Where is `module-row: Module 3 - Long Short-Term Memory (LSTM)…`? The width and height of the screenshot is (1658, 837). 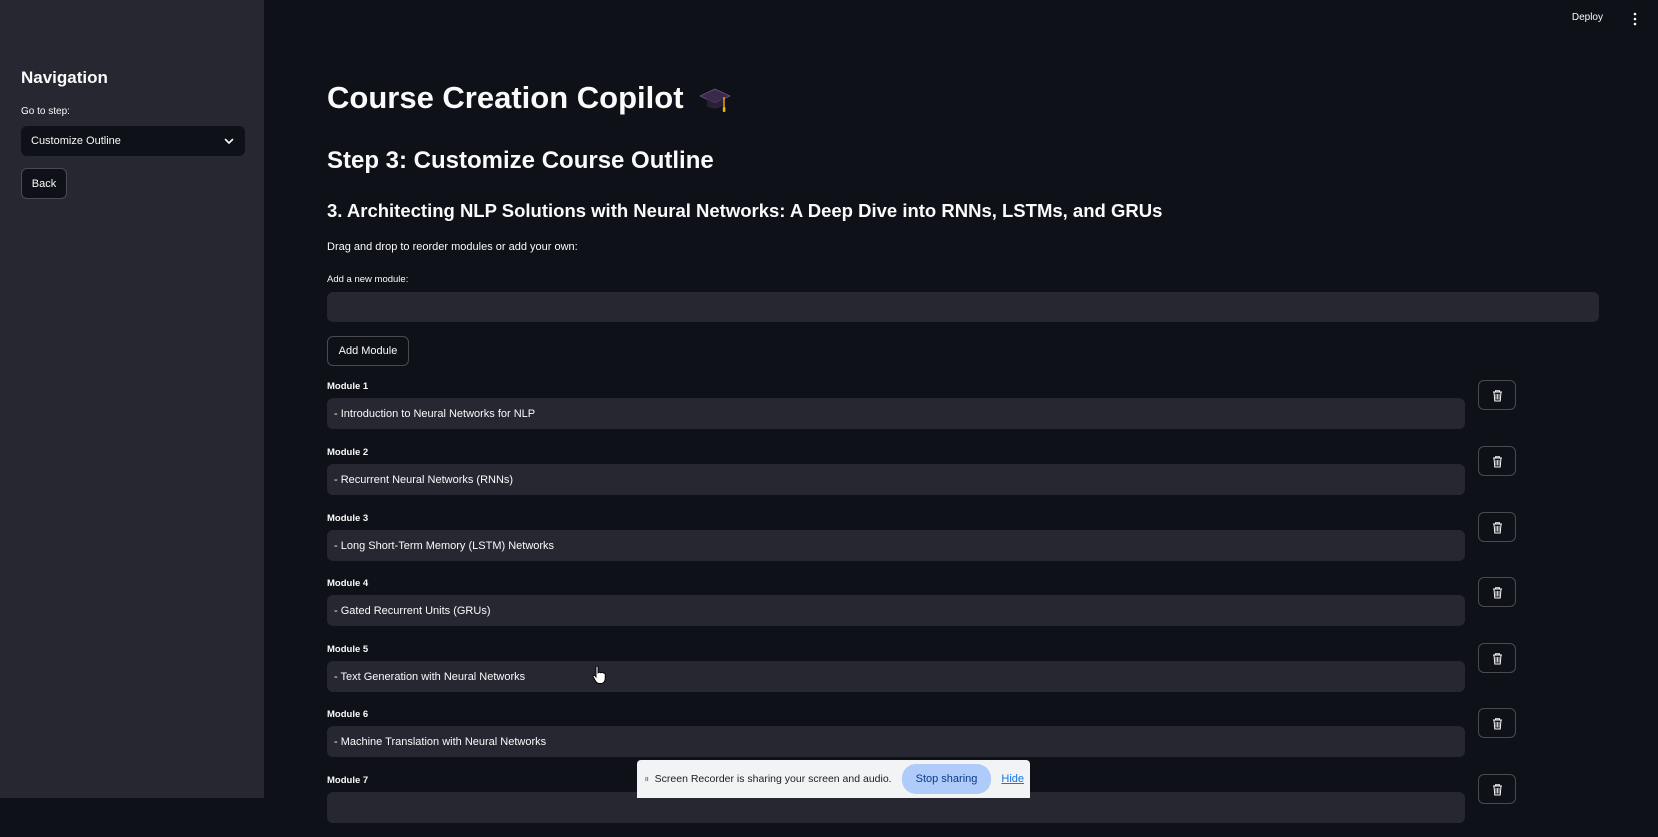
module-row: Module 3 - Long Short-Term Memory (LSTM)… is located at coordinates (922, 543).